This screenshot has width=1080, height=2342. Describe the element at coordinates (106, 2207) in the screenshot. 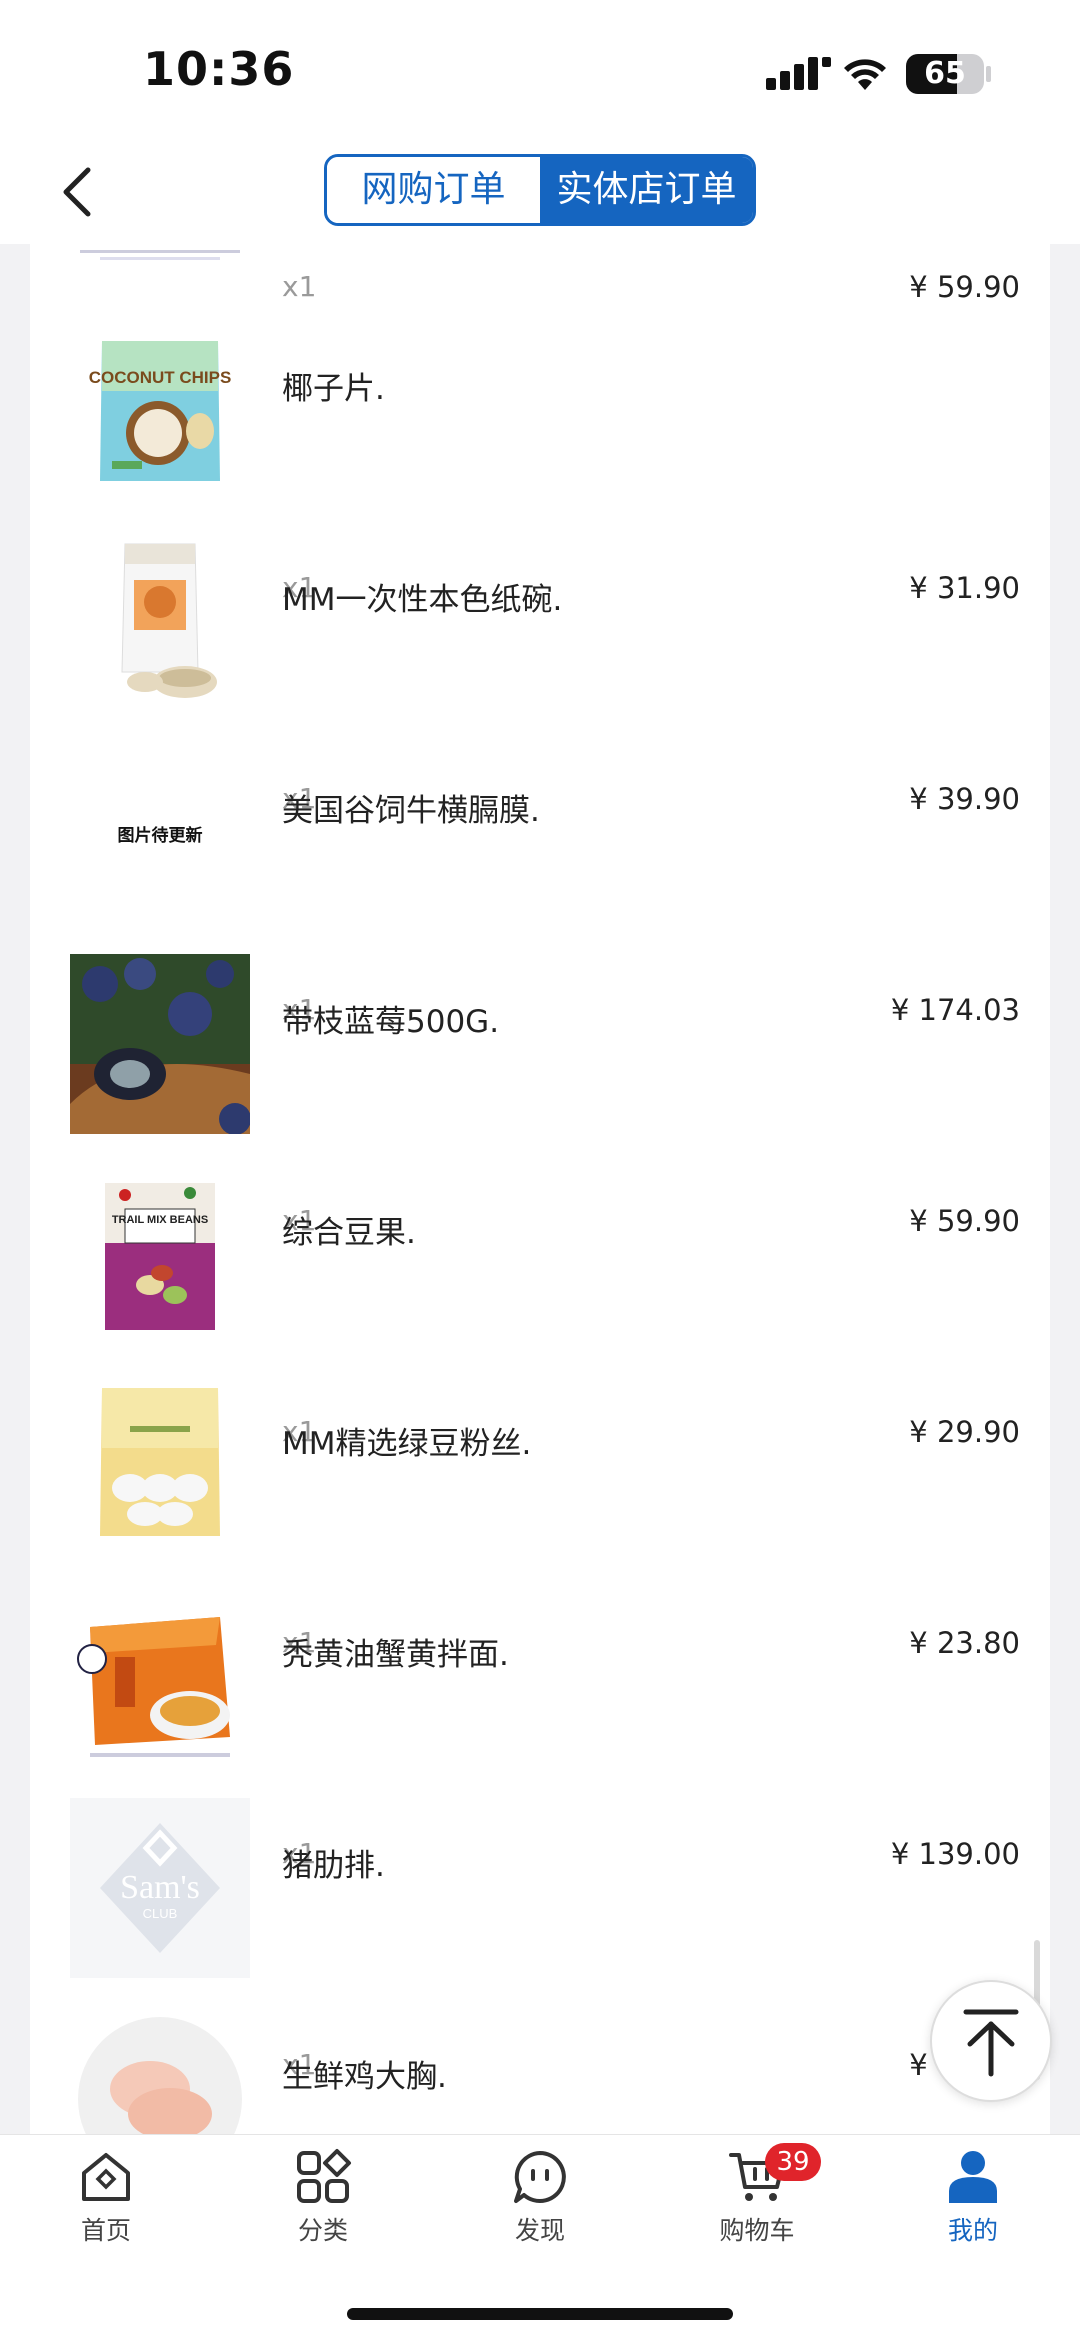

I see `tab-home: 首页` at that location.